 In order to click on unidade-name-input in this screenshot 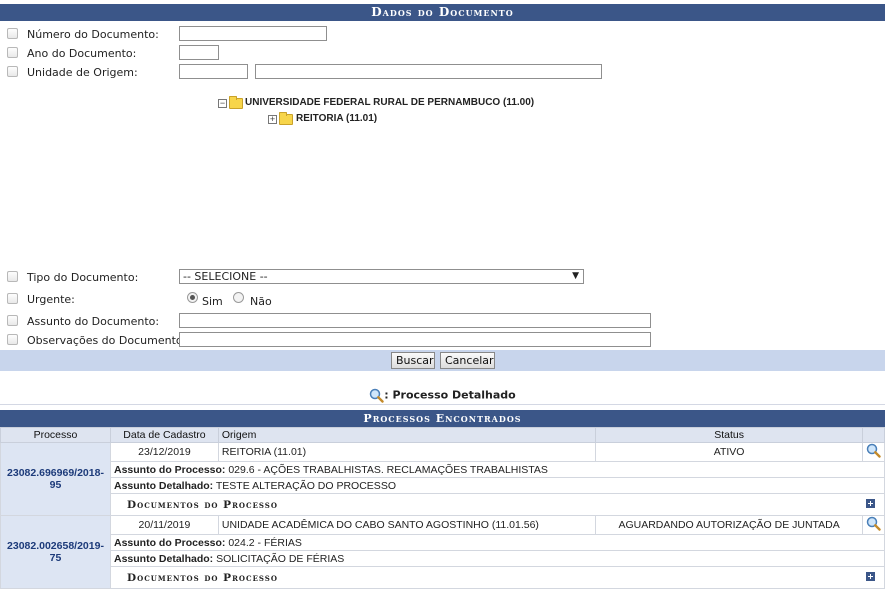, I will do `click(428, 71)`.